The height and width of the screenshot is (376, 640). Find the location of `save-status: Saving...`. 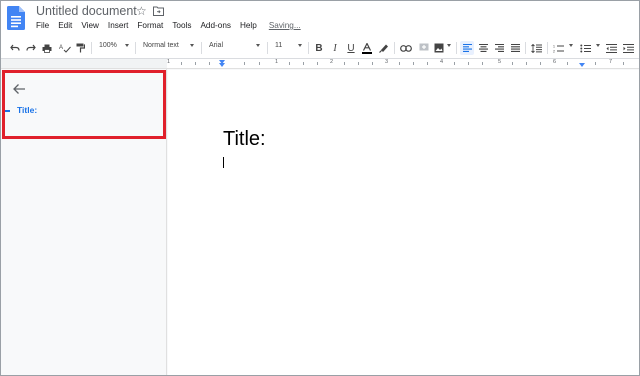

save-status: Saving... is located at coordinates (285, 25).